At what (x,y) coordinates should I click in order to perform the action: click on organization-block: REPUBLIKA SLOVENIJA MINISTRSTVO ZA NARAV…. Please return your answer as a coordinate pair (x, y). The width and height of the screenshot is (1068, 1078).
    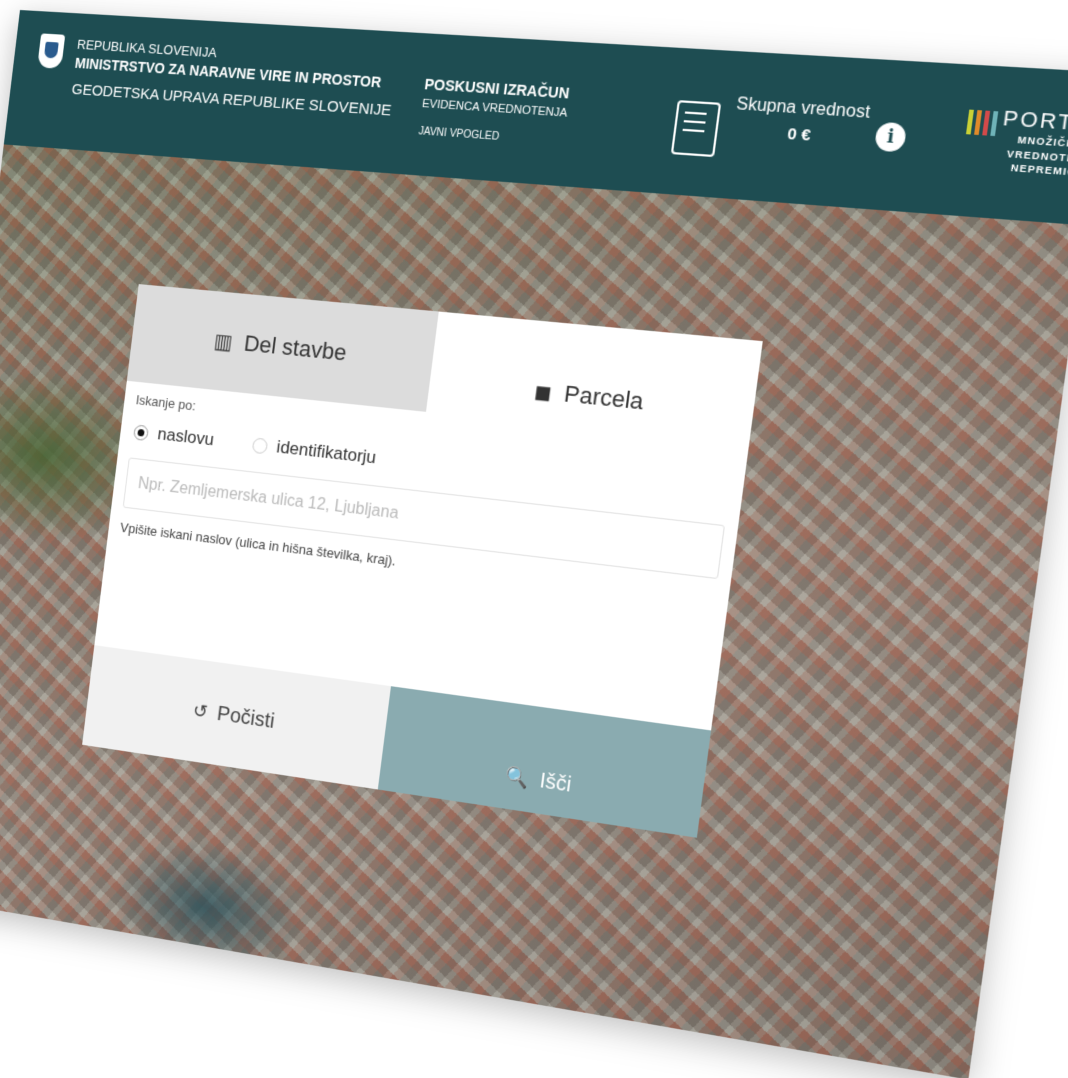
    Looking at the image, I should click on (234, 79).